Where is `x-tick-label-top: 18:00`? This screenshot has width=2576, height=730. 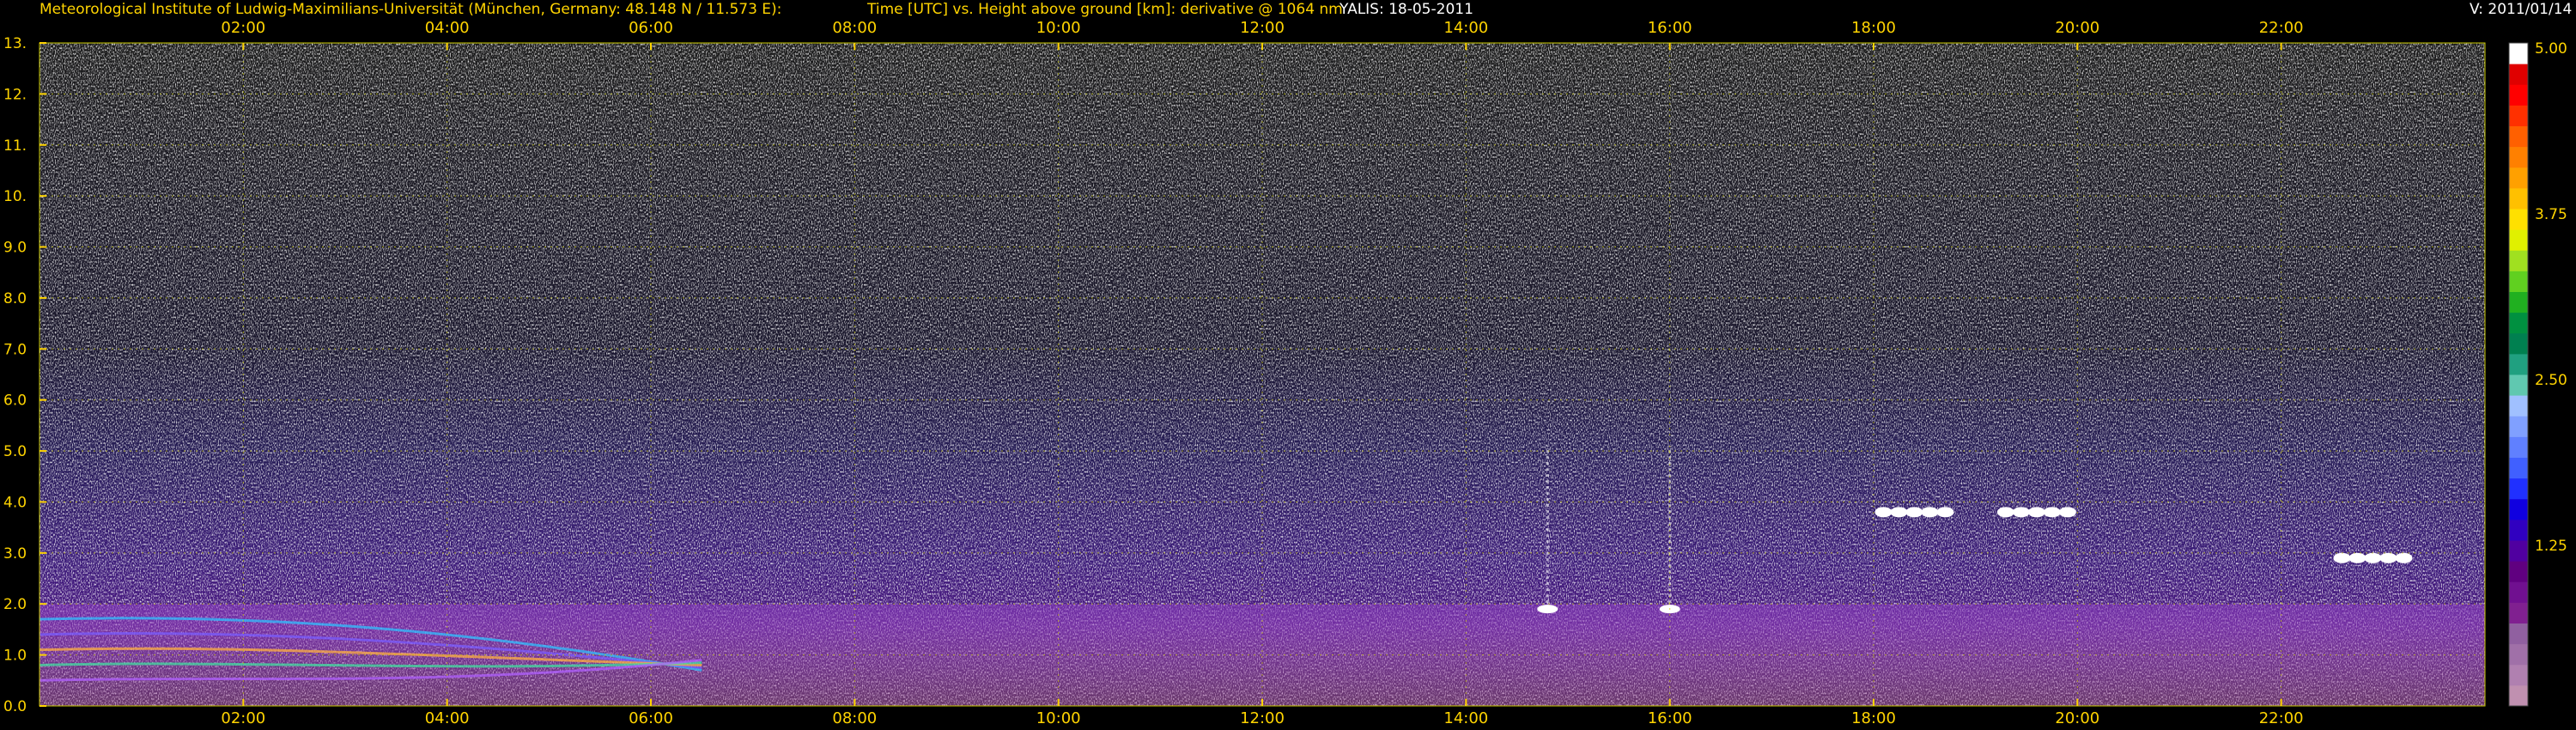 x-tick-label-top: 18:00 is located at coordinates (1873, 28).